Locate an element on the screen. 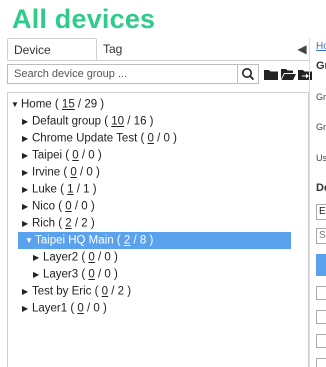 The height and width of the screenshot is (367, 326). tree-node-label: Rich is located at coordinates (44, 223).